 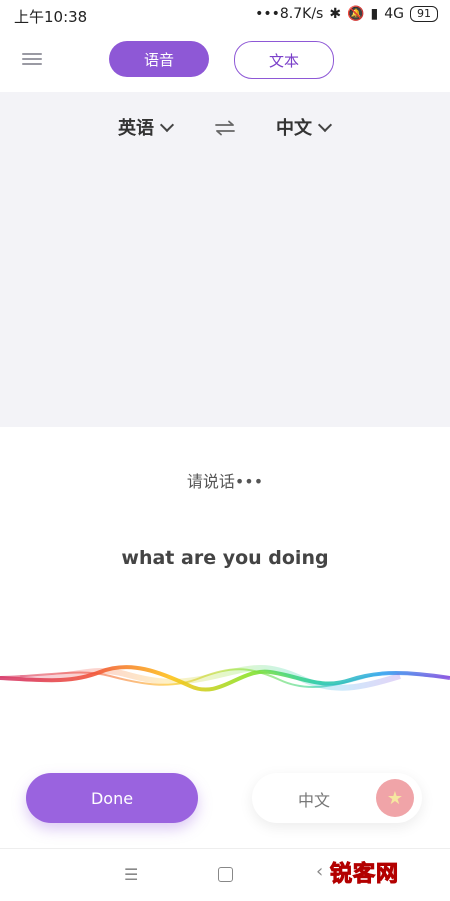 I want to click on done-button: Done, so click(x=112, y=798).